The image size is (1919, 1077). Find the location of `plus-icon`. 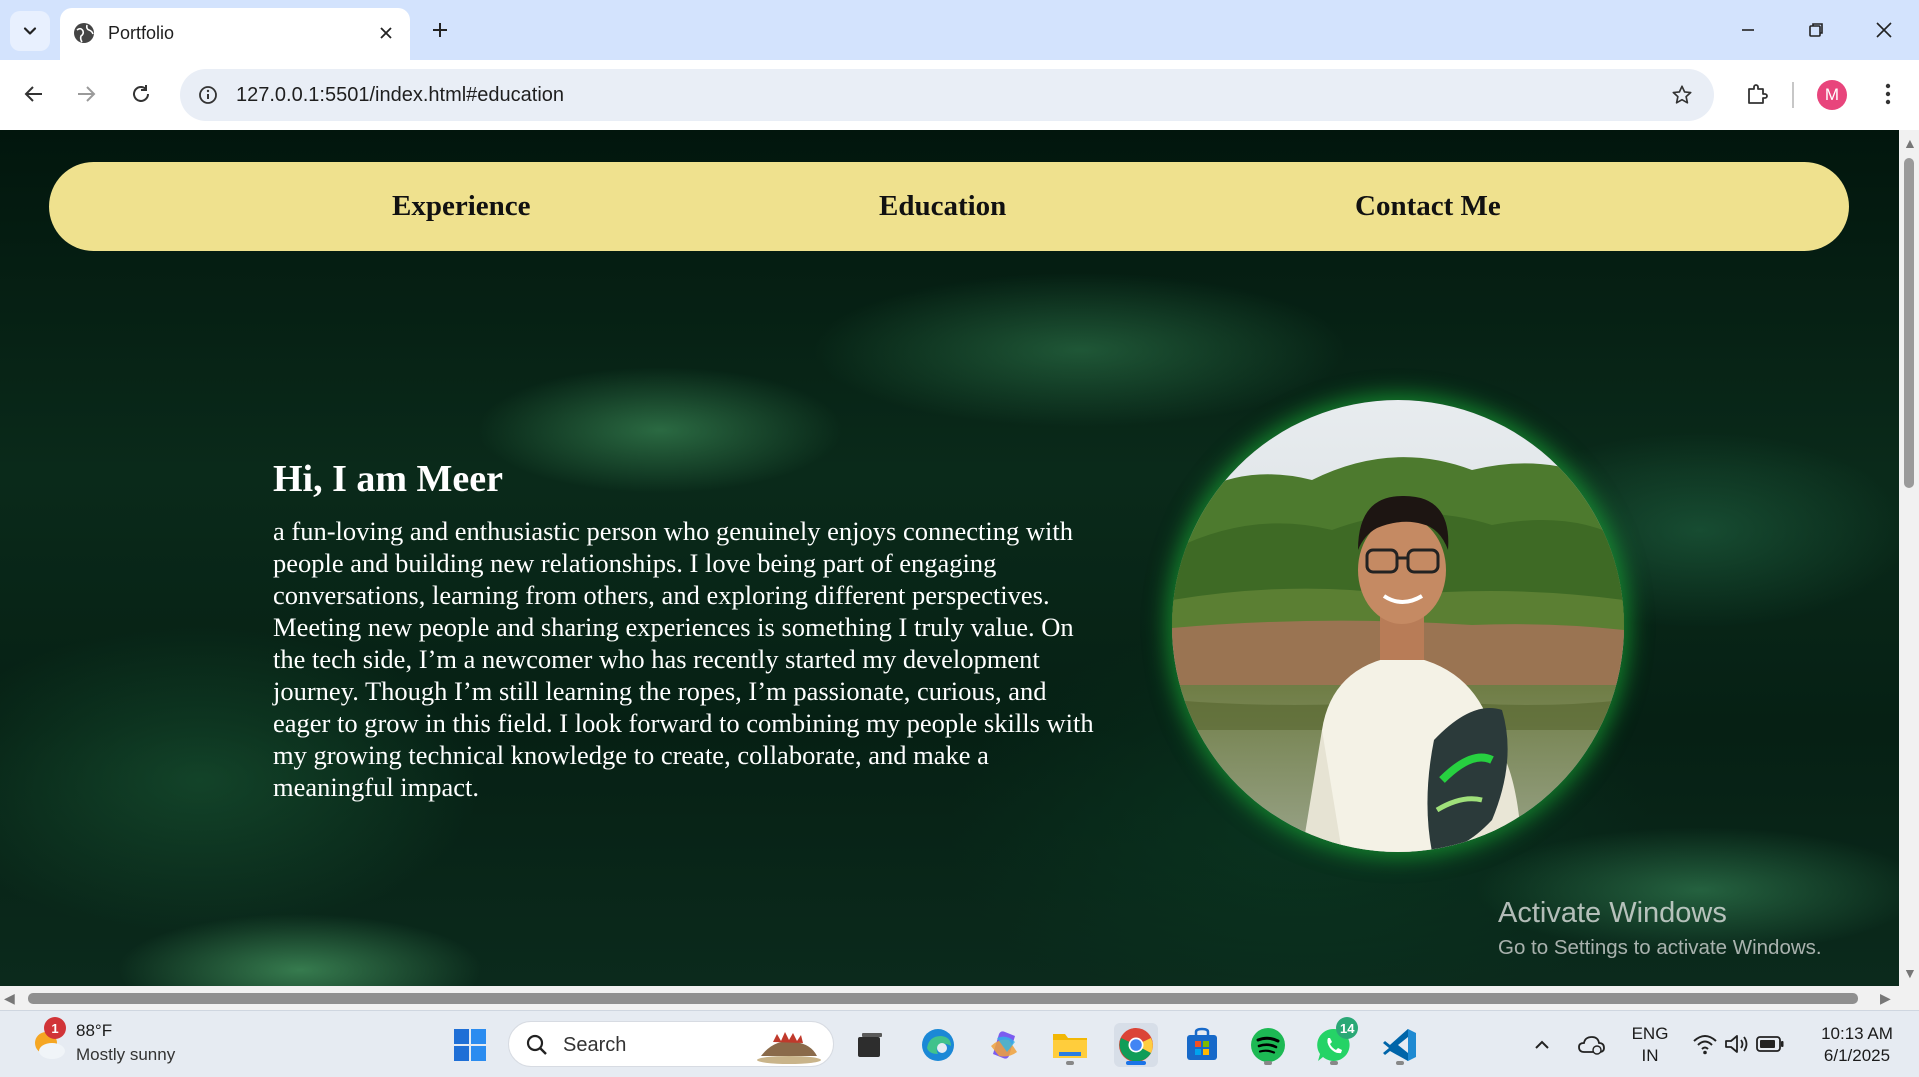

plus-icon is located at coordinates (440, 30).